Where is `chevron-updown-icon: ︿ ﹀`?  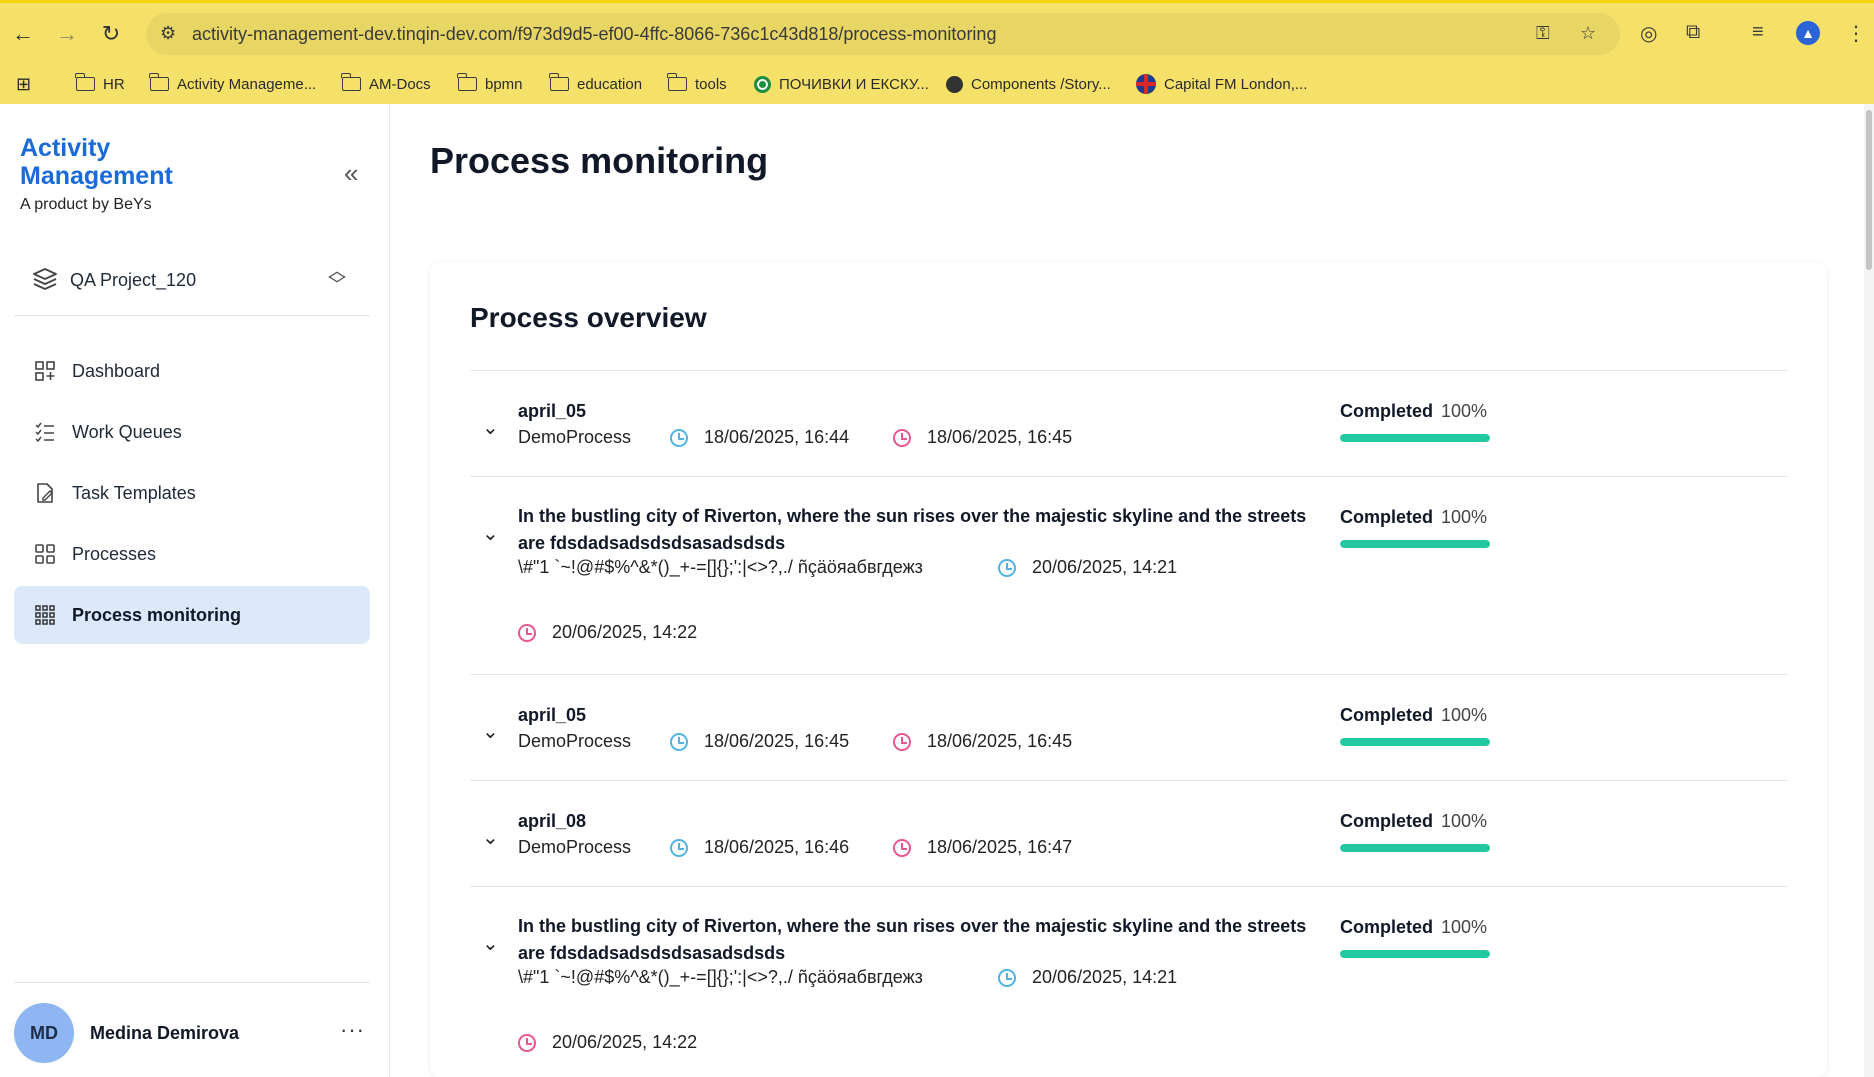 chevron-updown-icon: ︿ ﹀ is located at coordinates (337, 278).